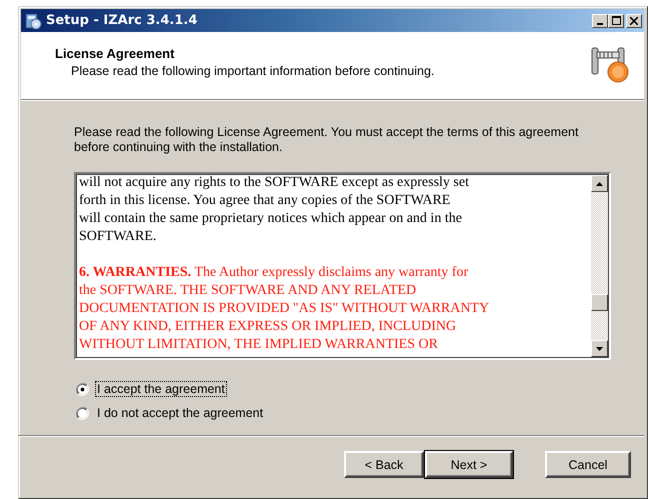  I want to click on scrollbar, so click(599, 266).